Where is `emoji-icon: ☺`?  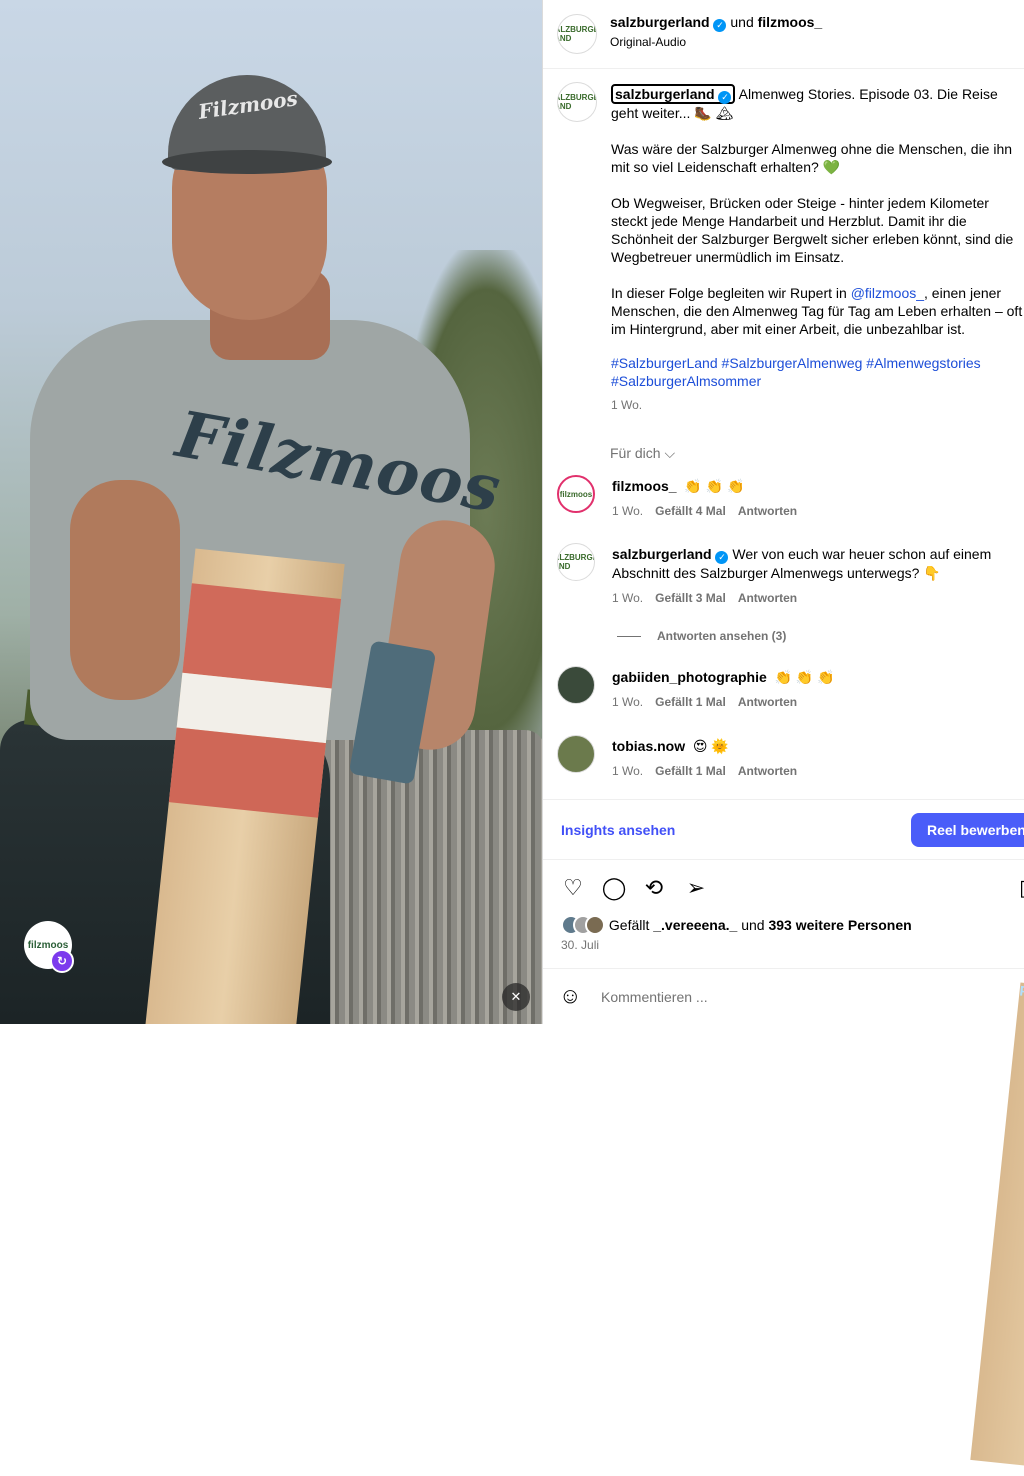 emoji-icon: ☺ is located at coordinates (570, 996).